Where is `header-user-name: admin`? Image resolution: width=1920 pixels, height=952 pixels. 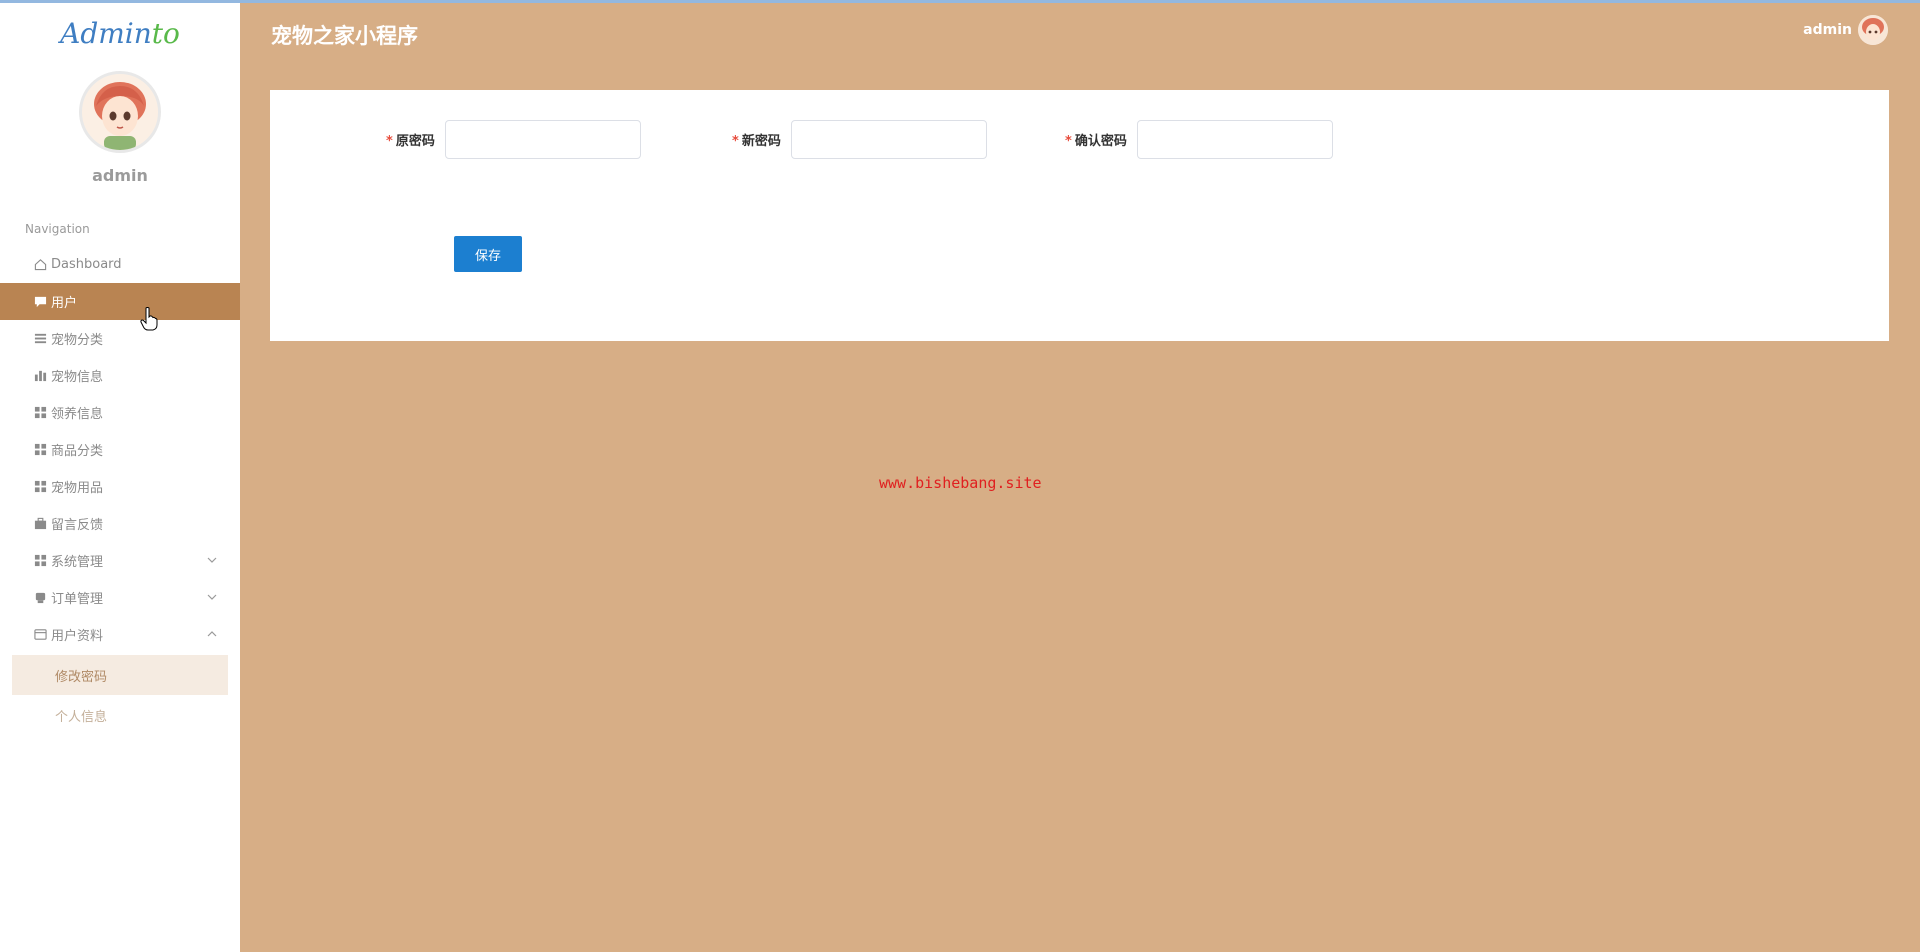 header-user-name: admin is located at coordinates (1827, 30).